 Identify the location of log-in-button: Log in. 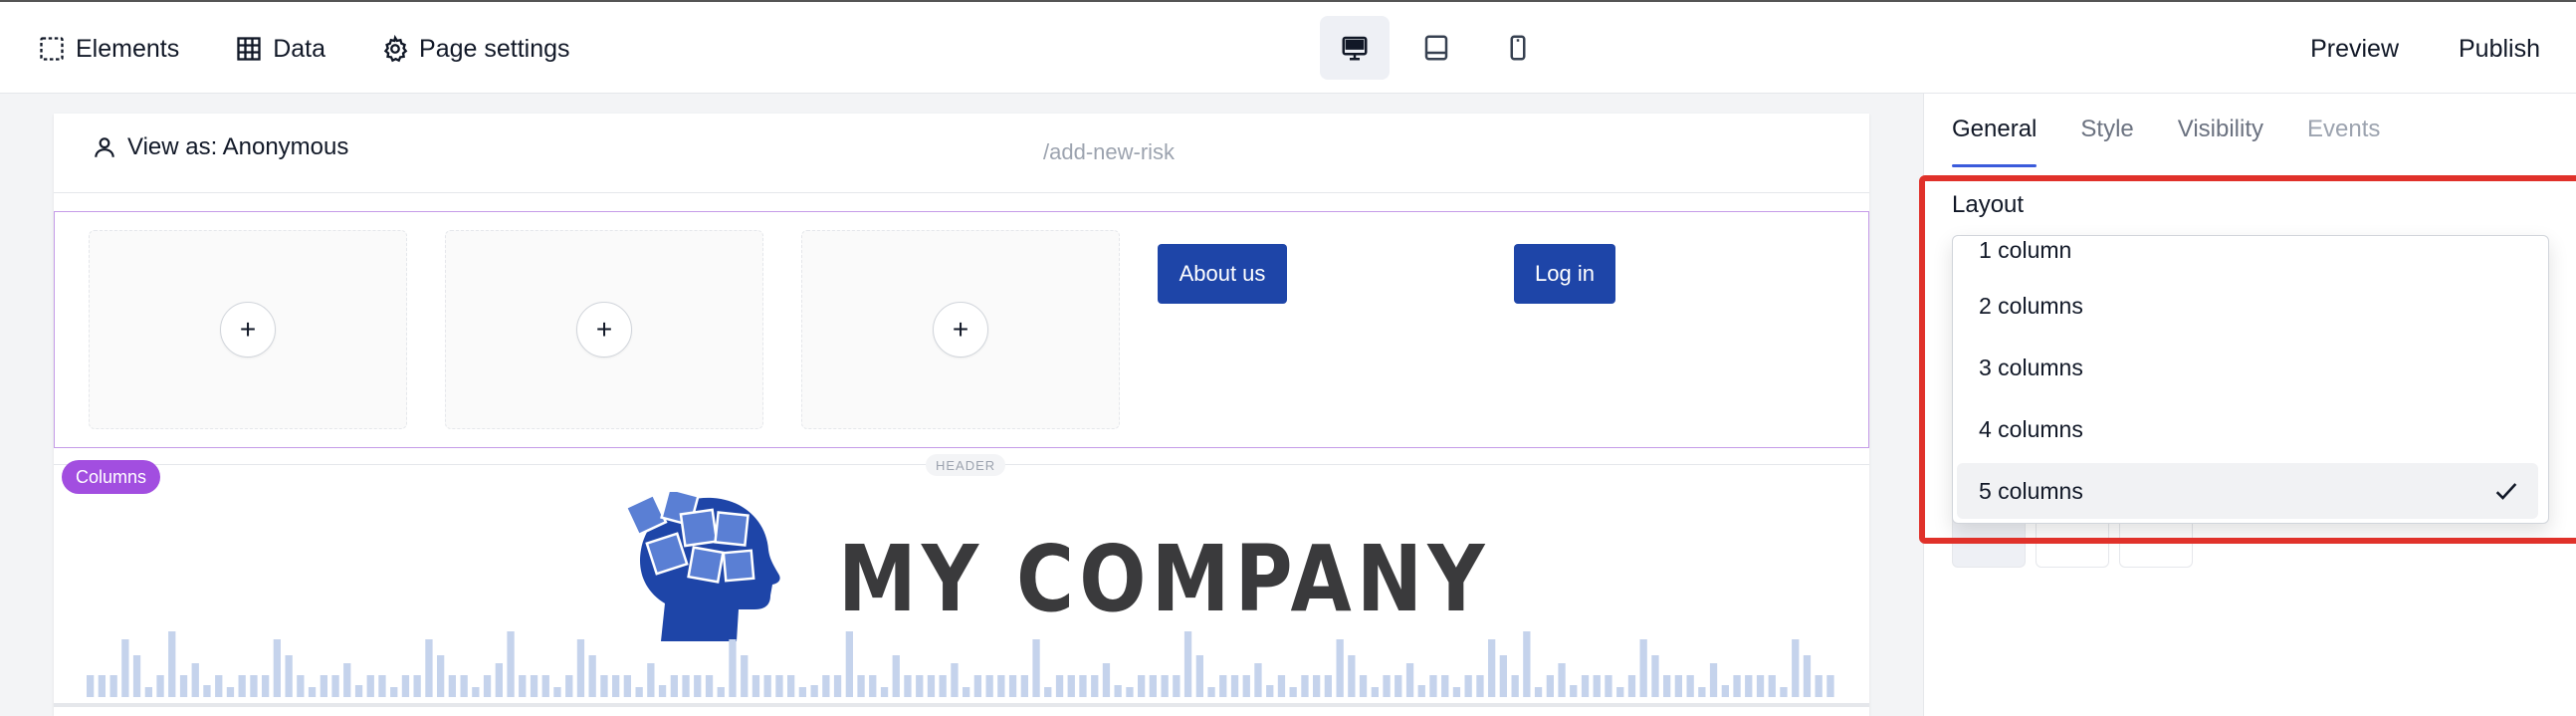
(1564, 274).